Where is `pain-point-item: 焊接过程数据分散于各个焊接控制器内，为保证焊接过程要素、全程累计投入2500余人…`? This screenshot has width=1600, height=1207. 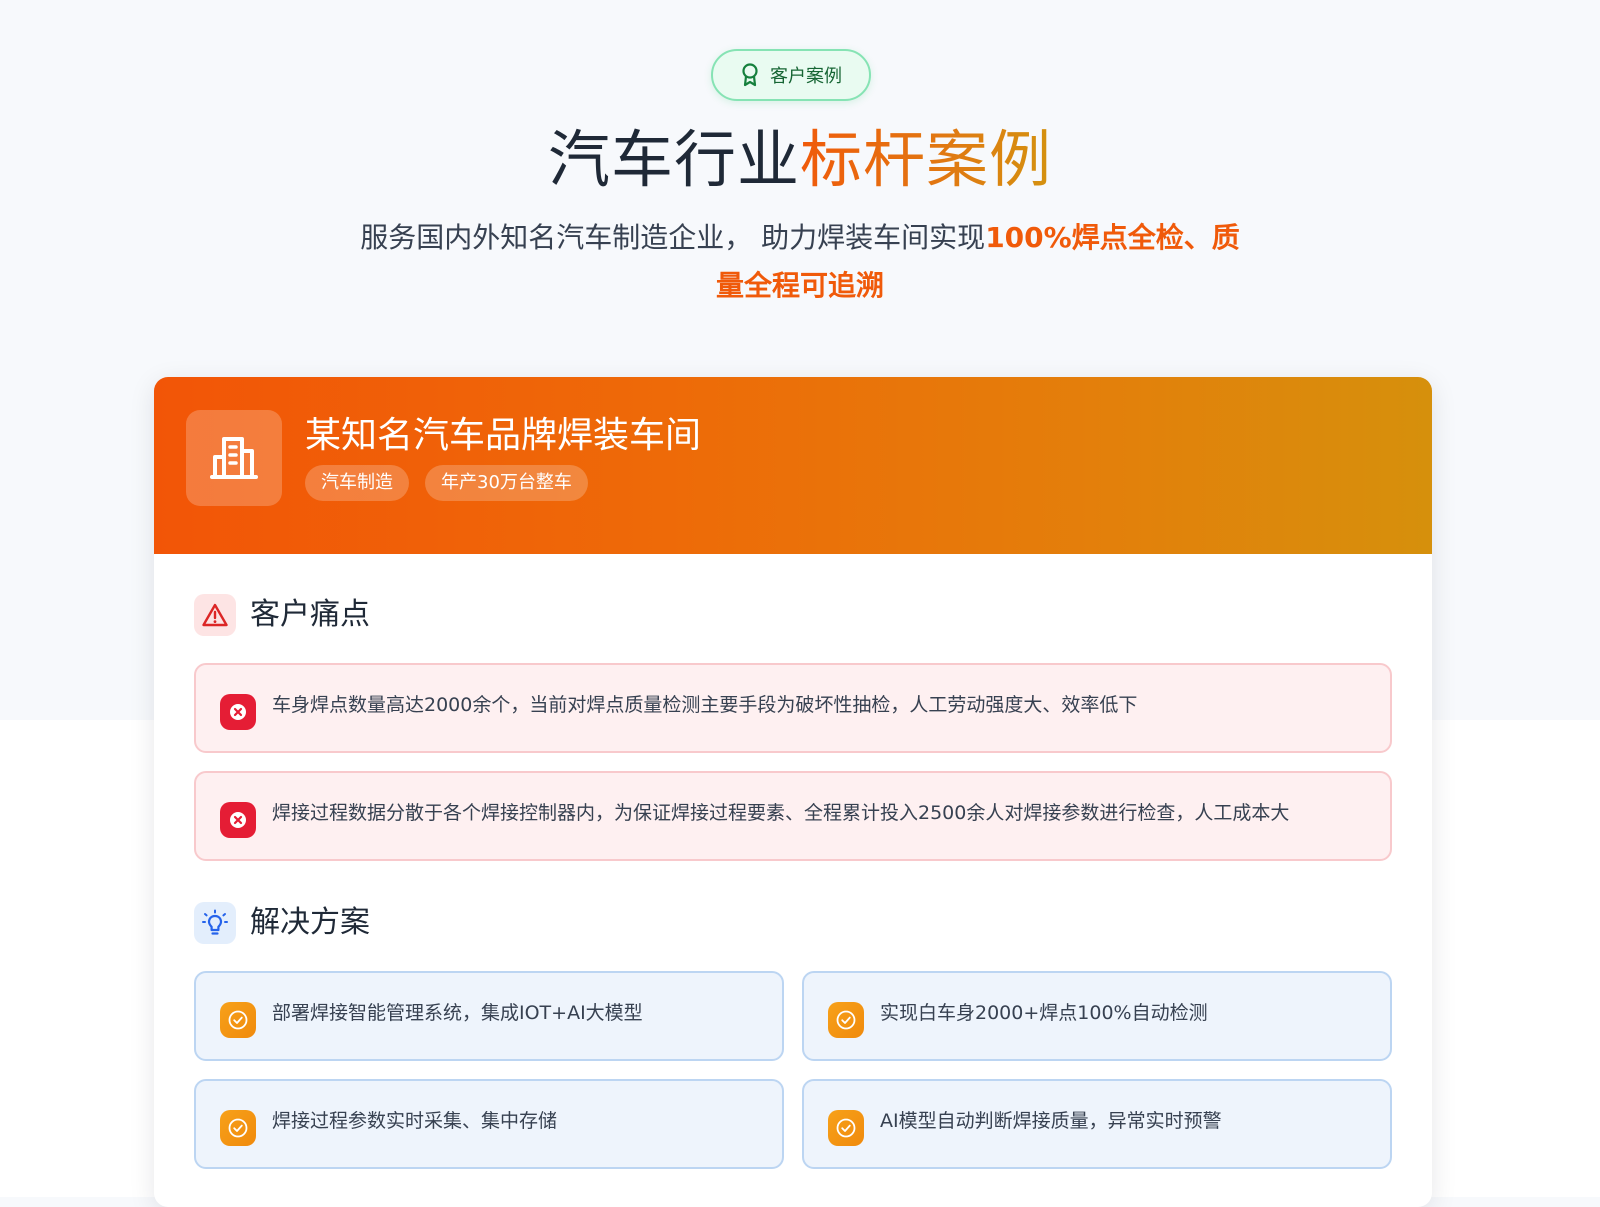 pain-point-item: 焊接过程数据分散于各个焊接控制器内，为保证焊接过程要素、全程累计投入2500余人… is located at coordinates (793, 816).